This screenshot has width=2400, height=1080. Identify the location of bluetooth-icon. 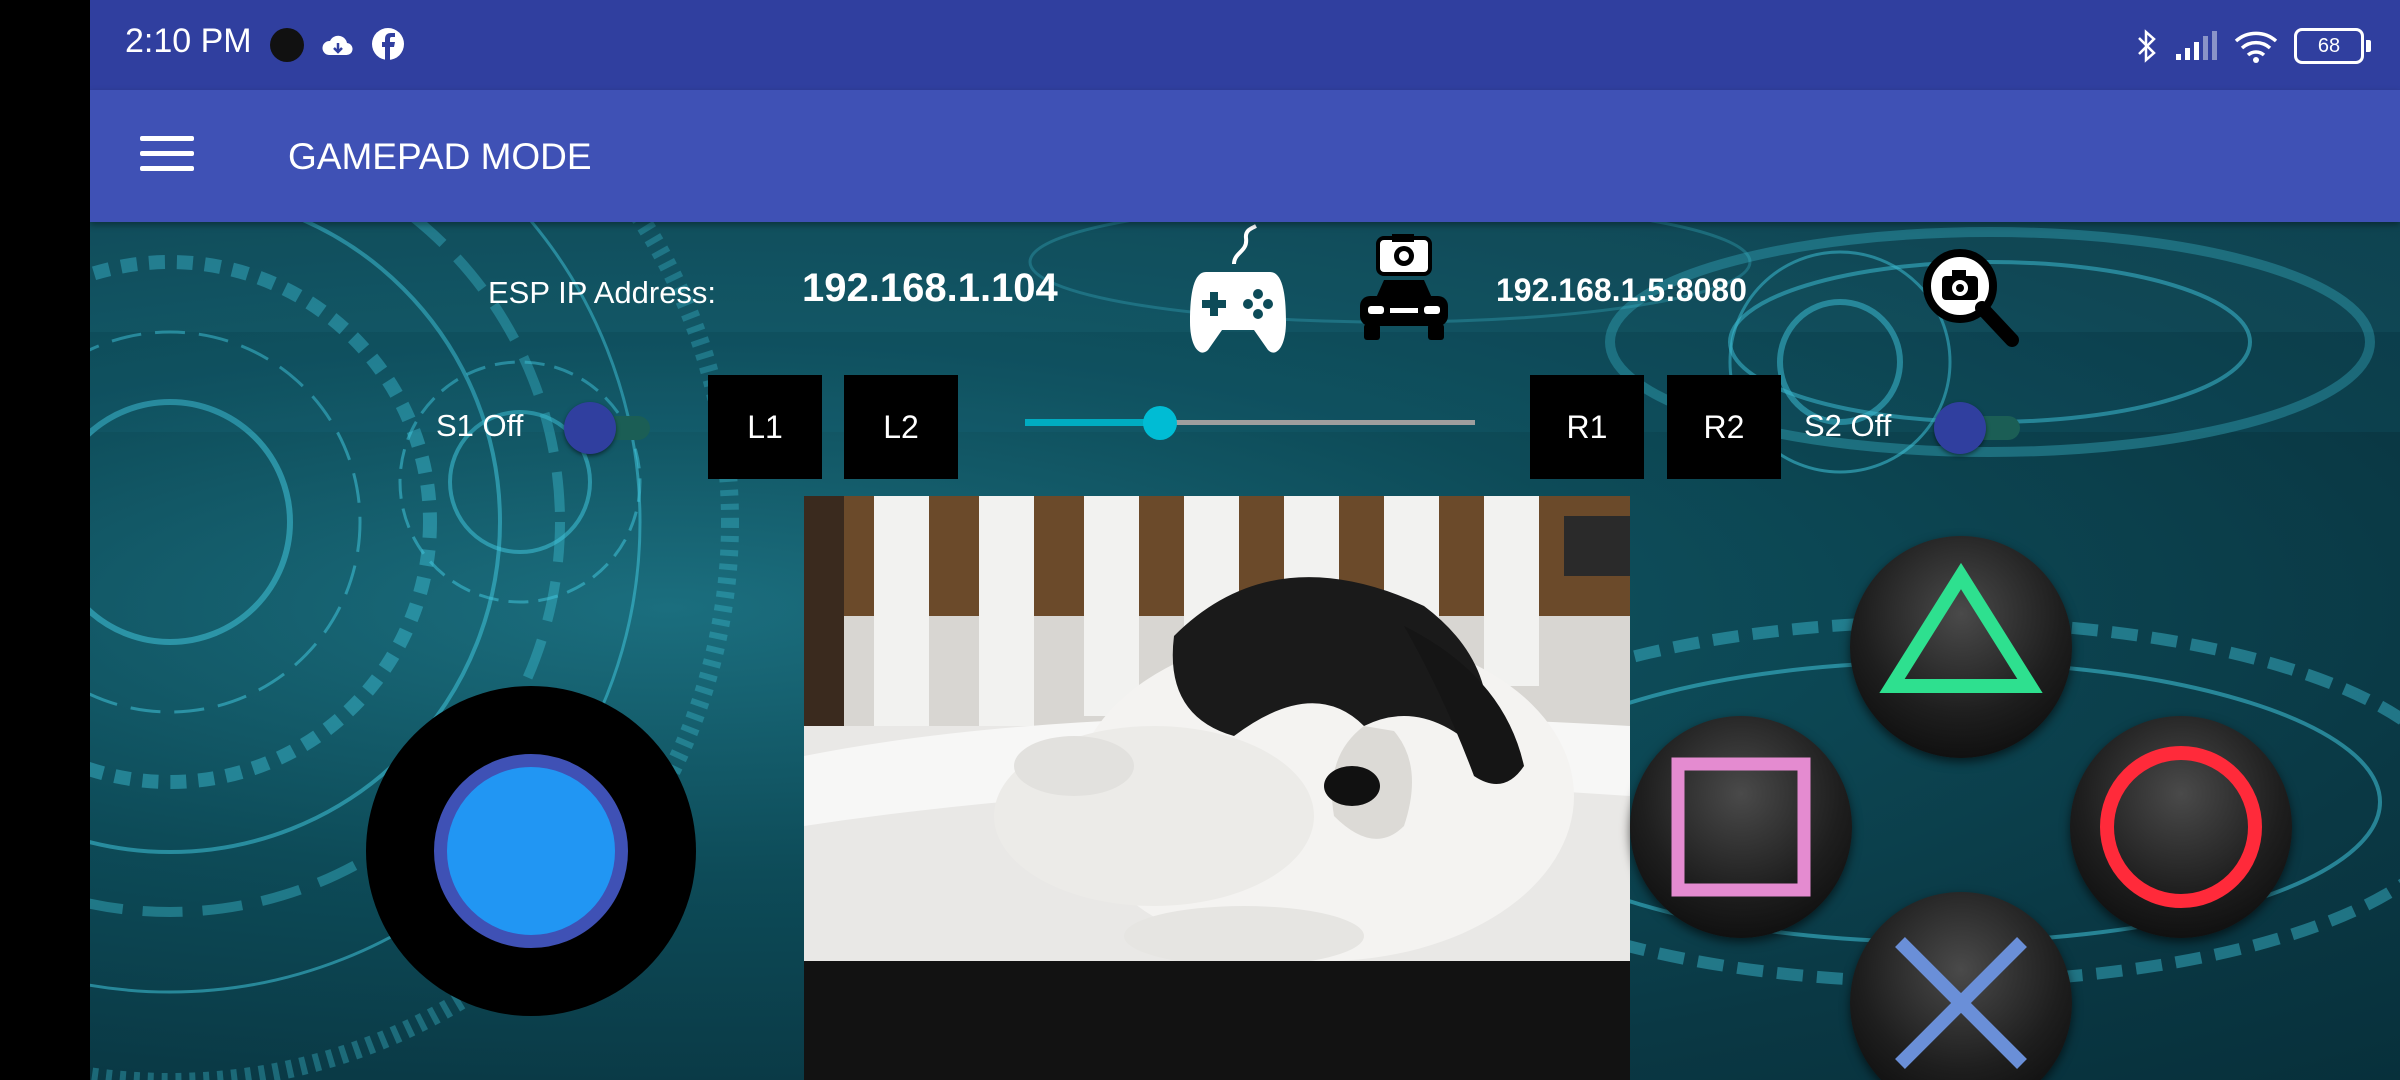
(2147, 46).